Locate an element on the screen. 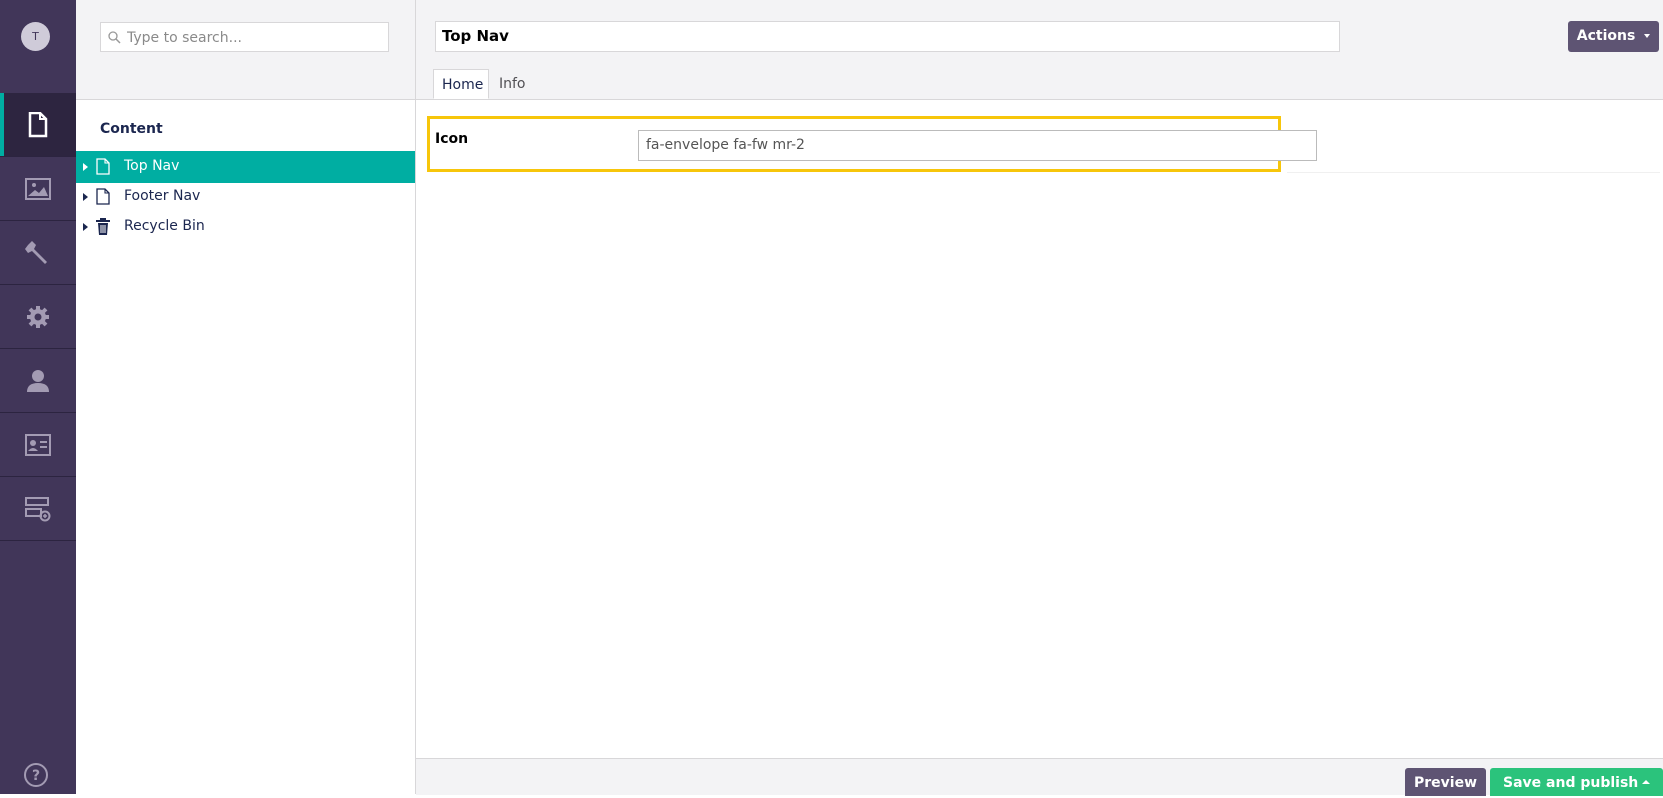  tree-item-recycle-bin: Recycle Bin is located at coordinates (245, 227).